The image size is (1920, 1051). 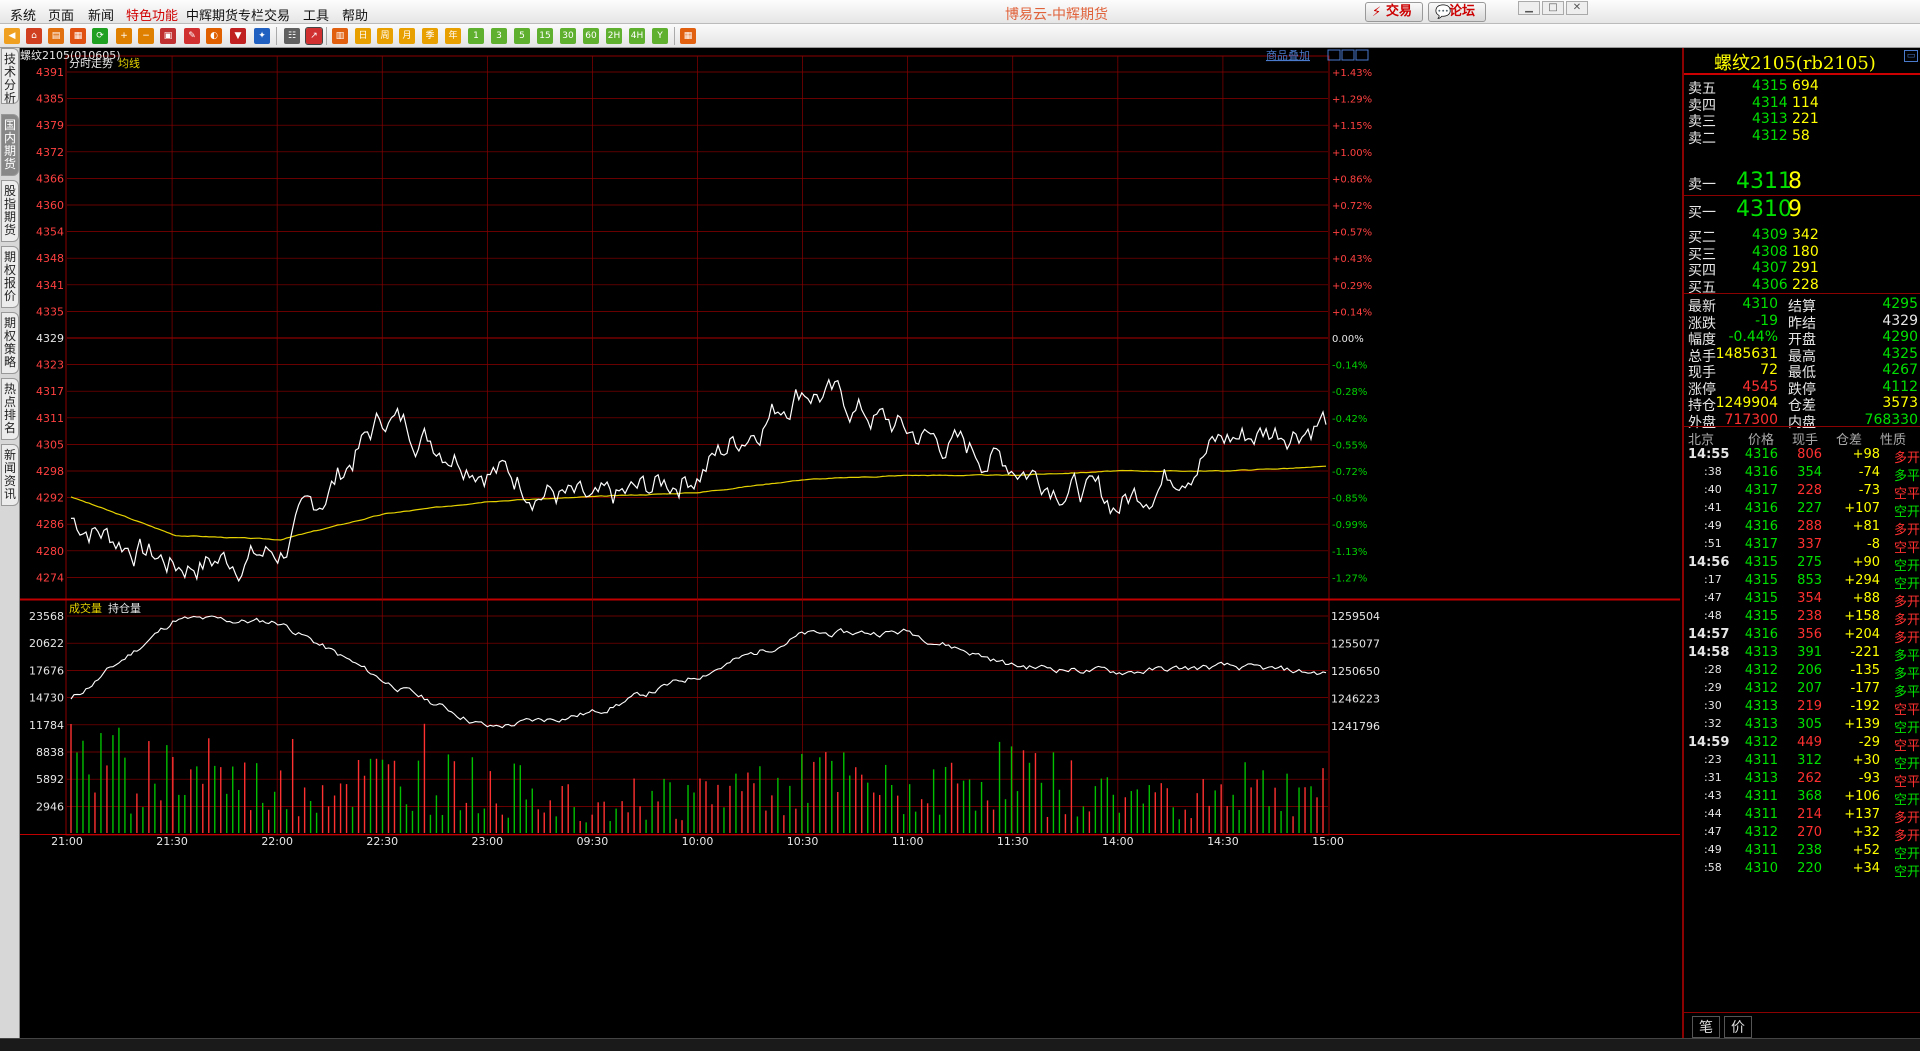 I want to click on tick-time: 14:59, so click(x=1709, y=742).